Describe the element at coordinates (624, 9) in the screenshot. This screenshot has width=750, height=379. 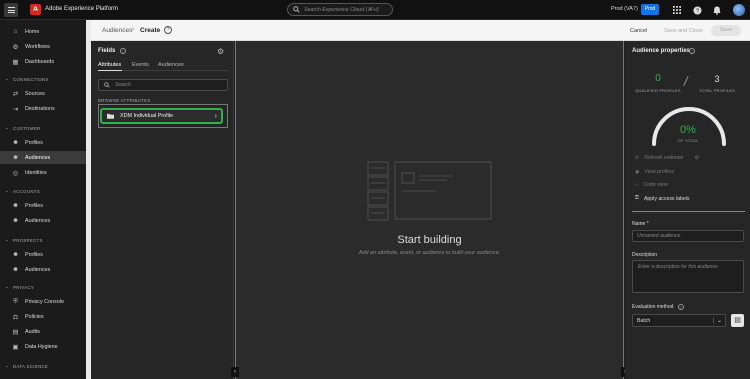
I see `sandbox-switcher: Prod (VA7)` at that location.